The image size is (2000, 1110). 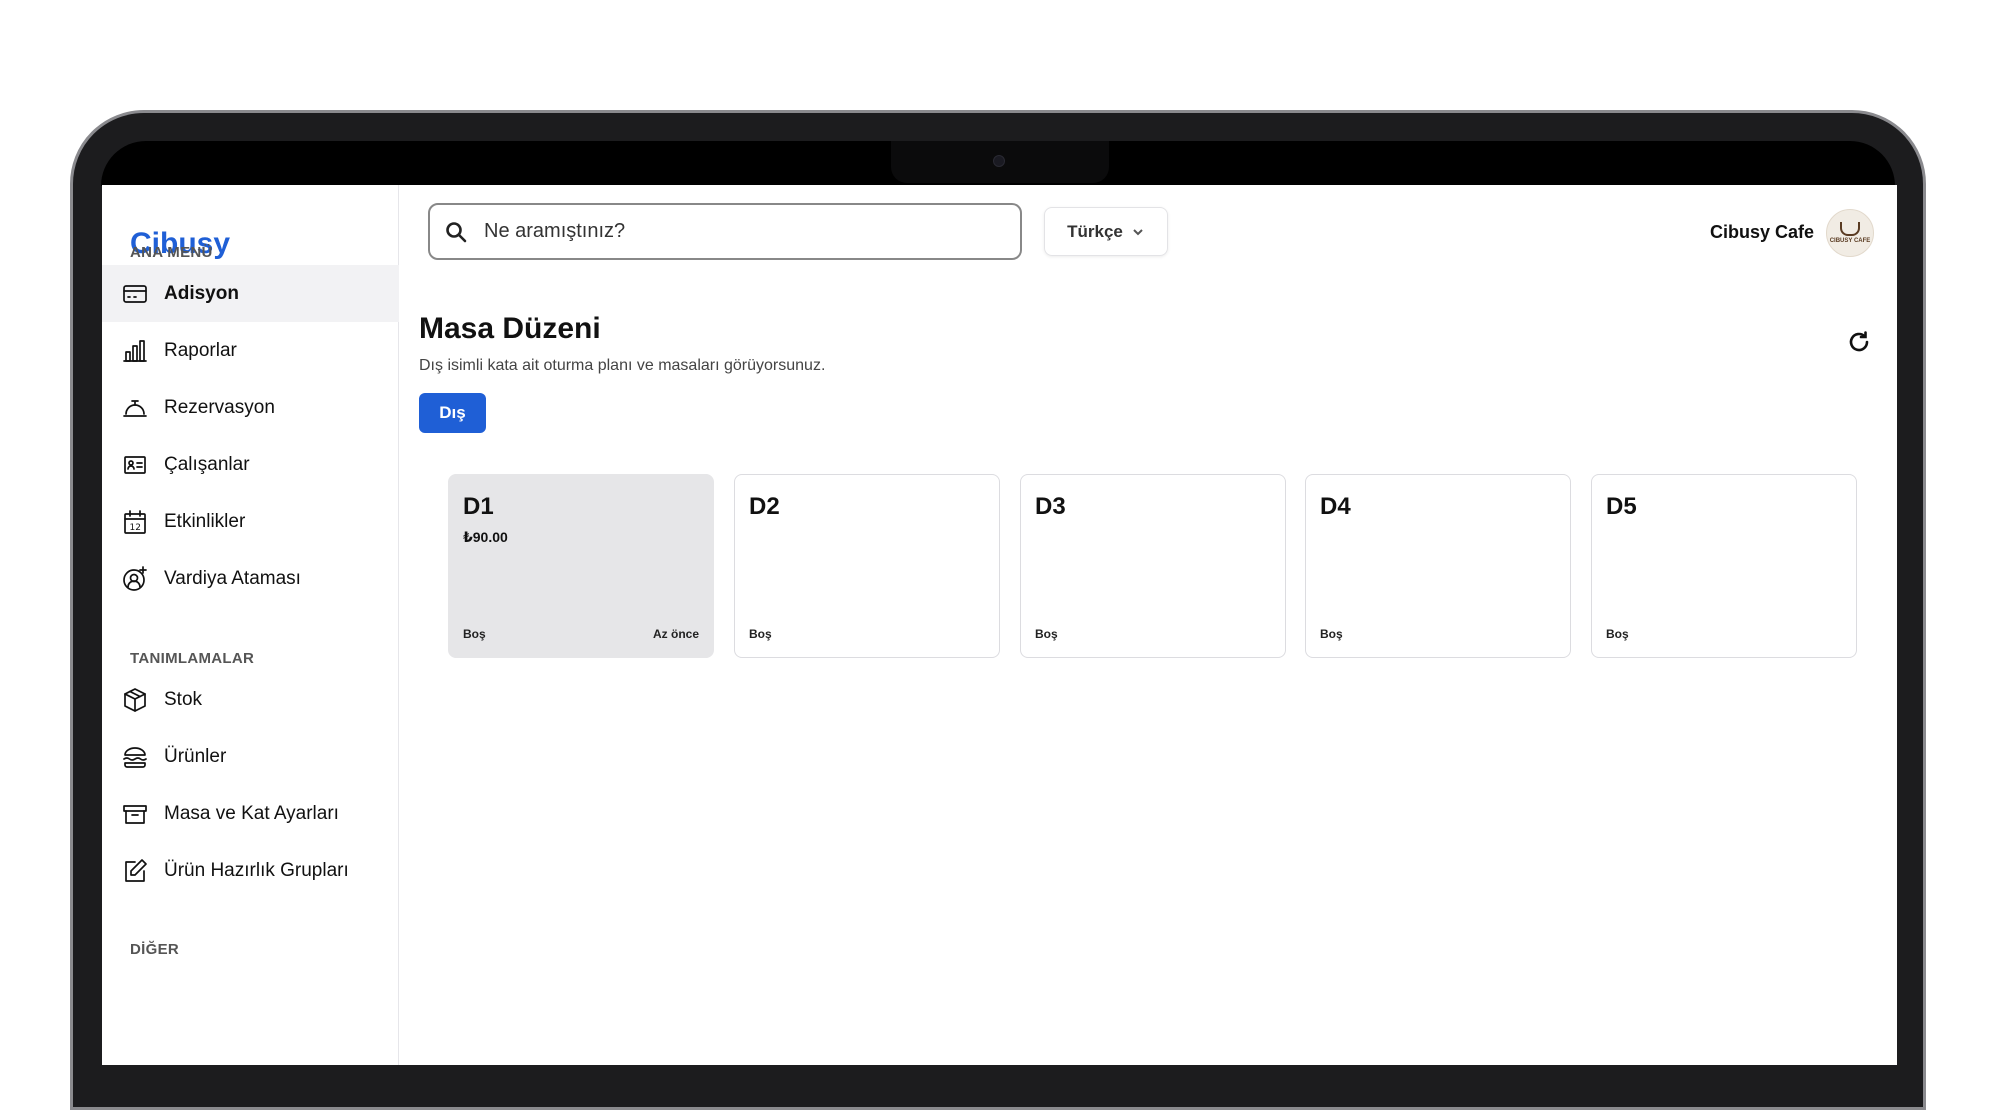 I want to click on sidebar-item-label: Masa ve Kat Ayarları, so click(x=251, y=813).